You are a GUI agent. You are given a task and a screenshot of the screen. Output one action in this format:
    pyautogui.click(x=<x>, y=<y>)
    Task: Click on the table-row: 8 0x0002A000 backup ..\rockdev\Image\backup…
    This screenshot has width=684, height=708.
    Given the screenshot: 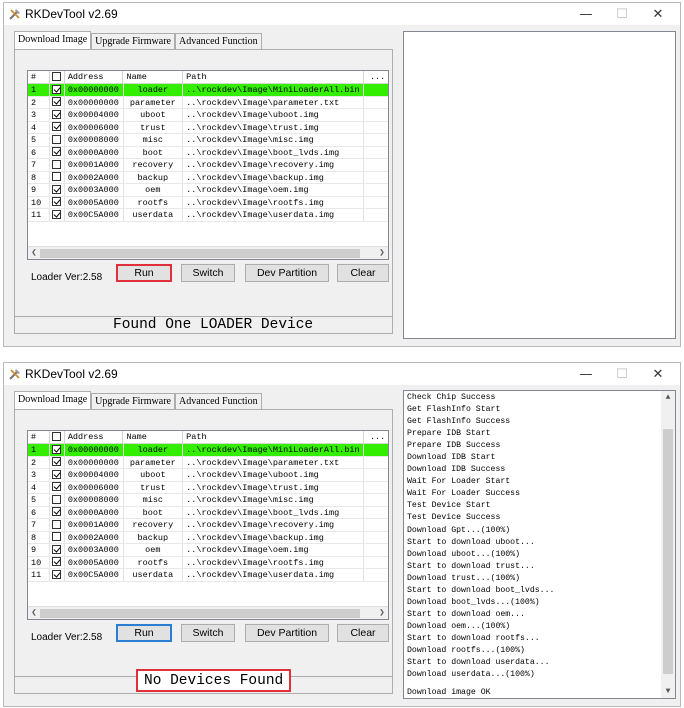 What is the action you would take?
    pyautogui.click(x=208, y=537)
    